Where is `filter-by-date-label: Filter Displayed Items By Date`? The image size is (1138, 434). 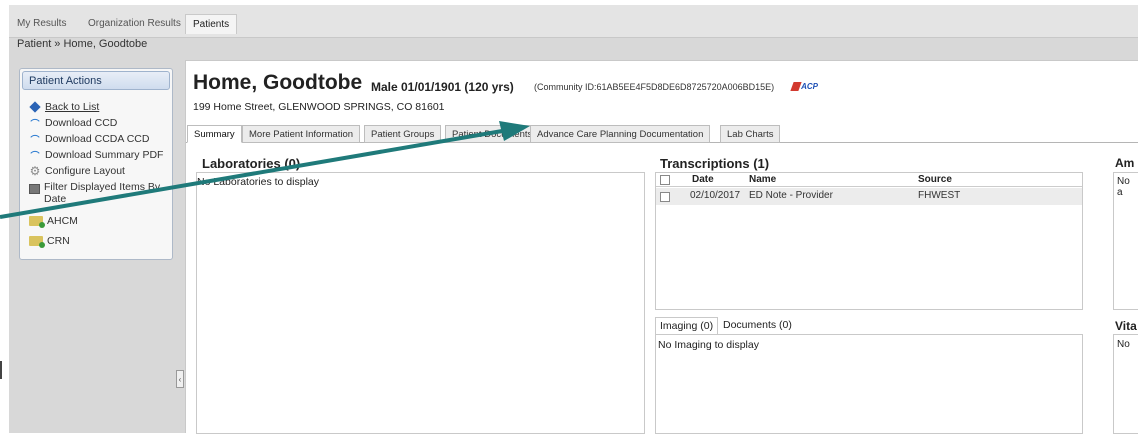
filter-by-date-label: Filter Displayed Items By Date is located at coordinates (102, 193).